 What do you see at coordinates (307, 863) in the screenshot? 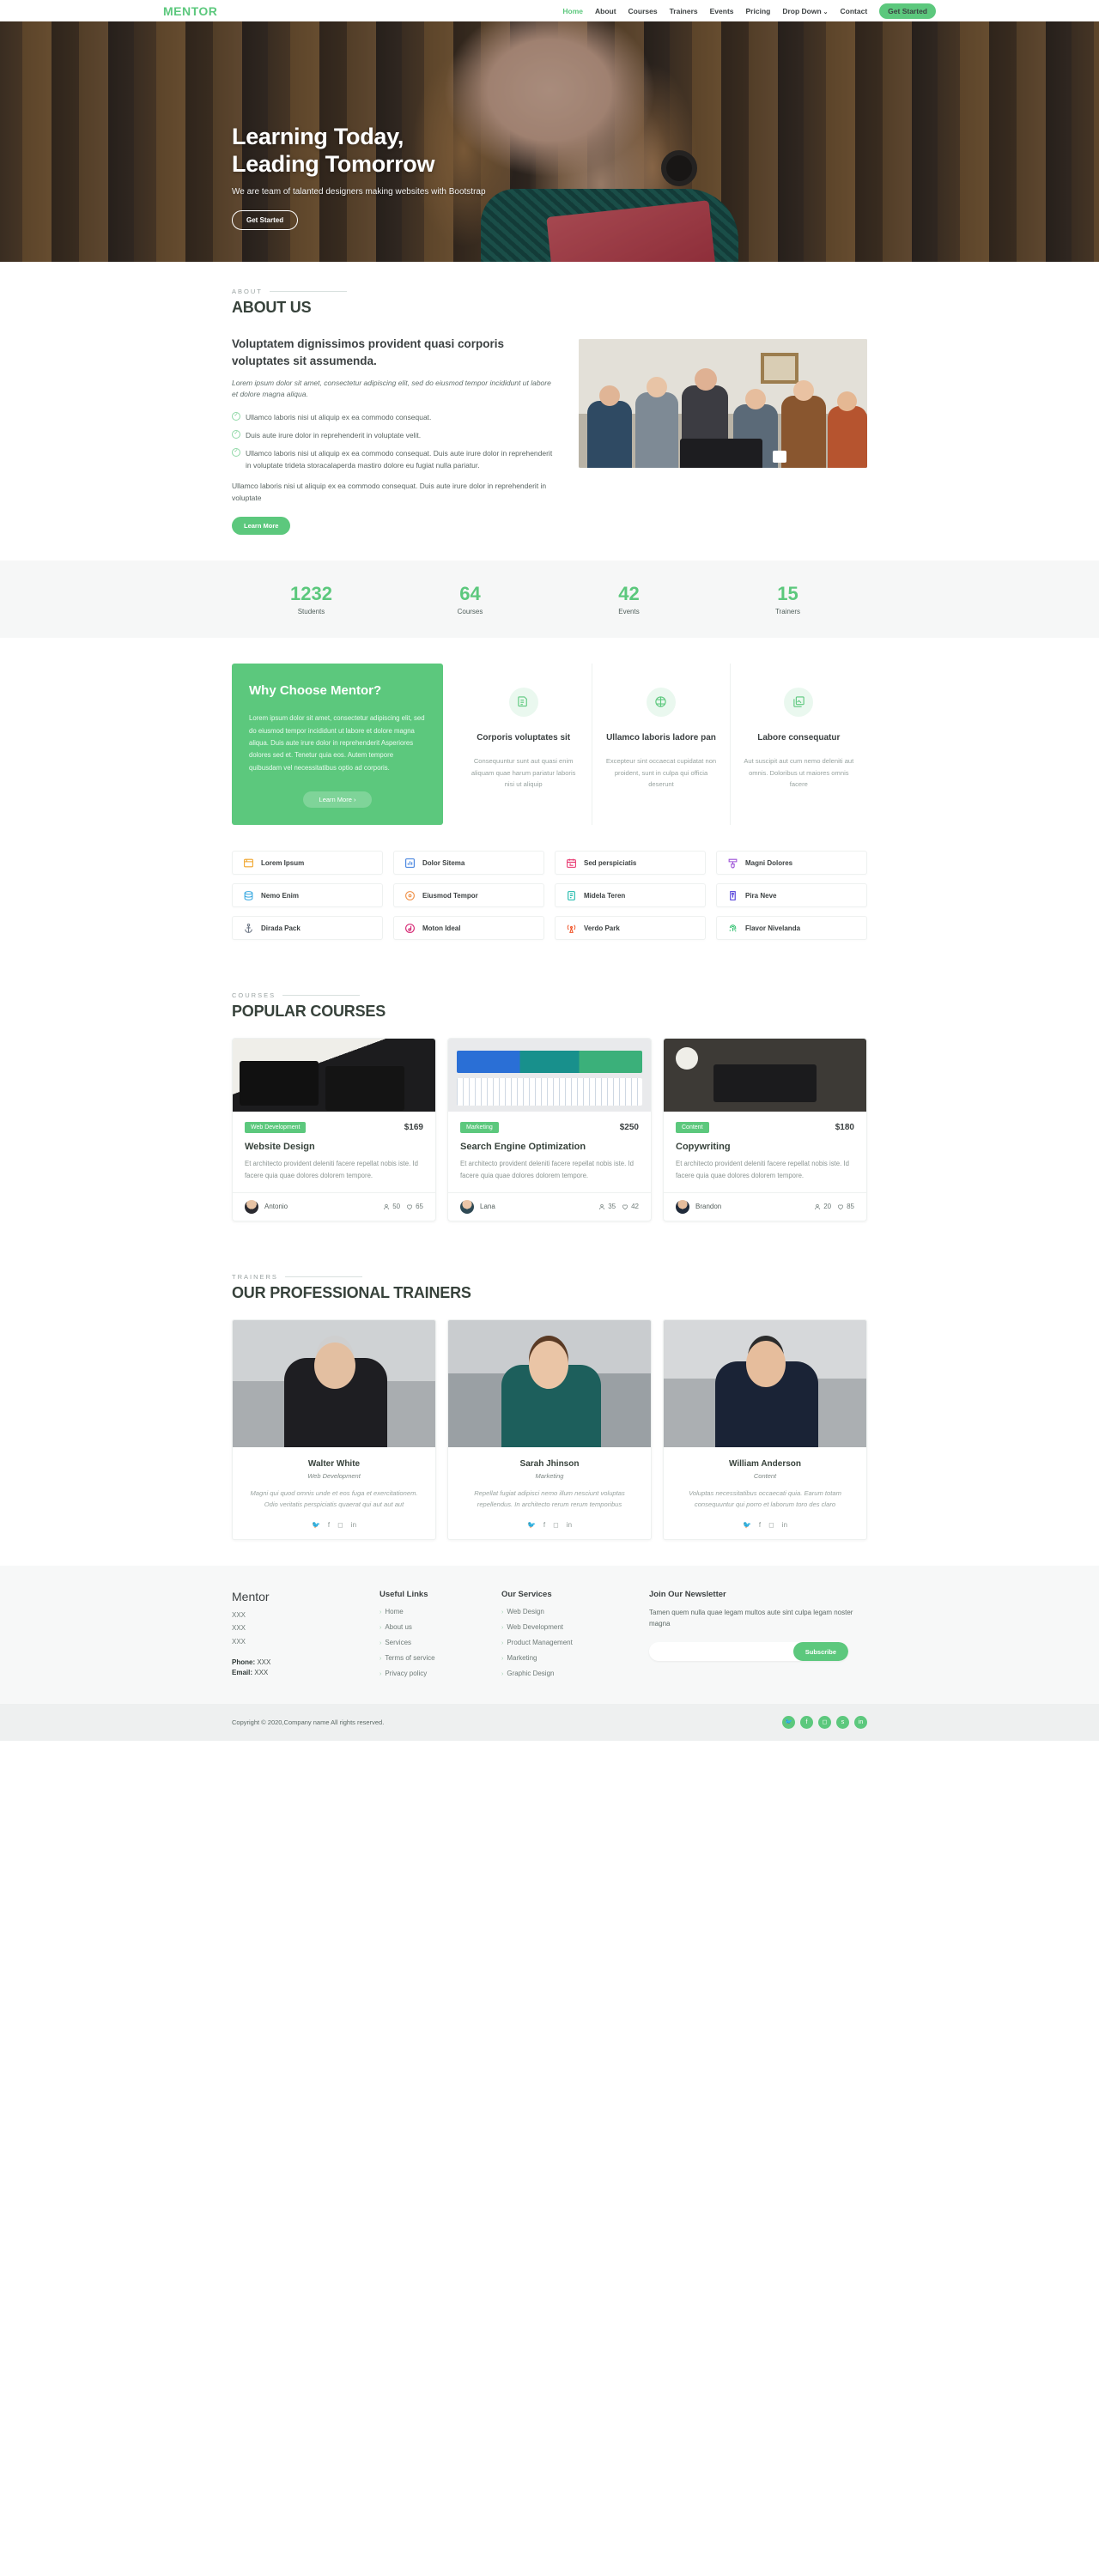
I see `service-item-lorem-ipsum: Lorem Ipsum` at bounding box center [307, 863].